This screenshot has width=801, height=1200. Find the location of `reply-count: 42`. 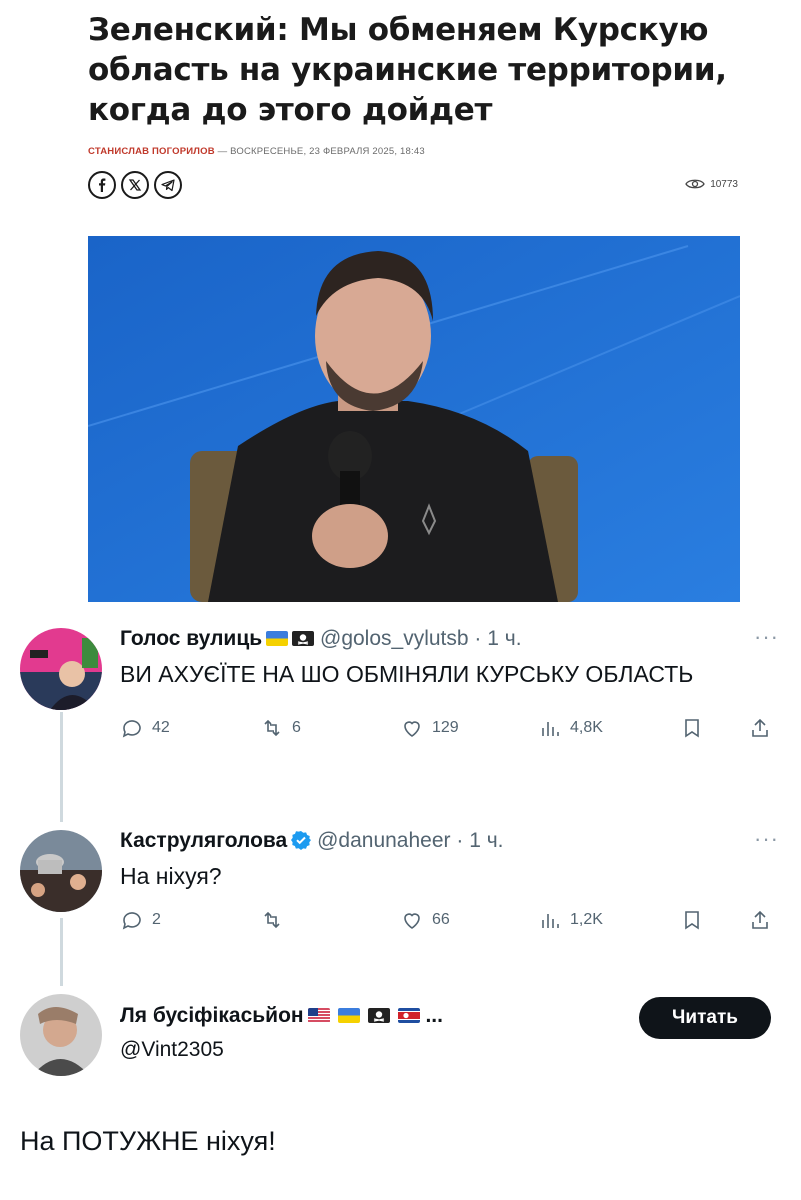

reply-count: 42 is located at coordinates (161, 727).